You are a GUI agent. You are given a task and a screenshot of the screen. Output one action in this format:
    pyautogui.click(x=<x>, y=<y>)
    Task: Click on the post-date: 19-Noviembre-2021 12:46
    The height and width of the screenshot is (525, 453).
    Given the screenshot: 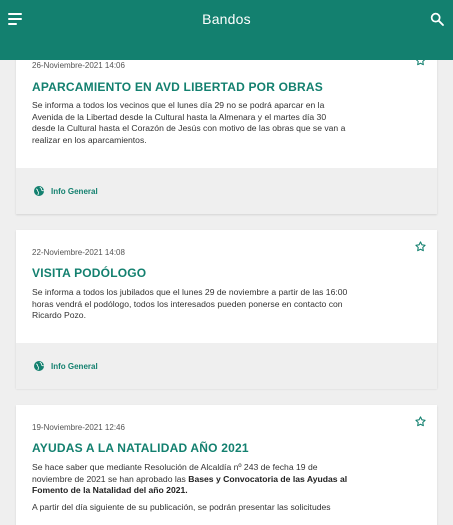 What is the action you would take?
    pyautogui.click(x=78, y=427)
    